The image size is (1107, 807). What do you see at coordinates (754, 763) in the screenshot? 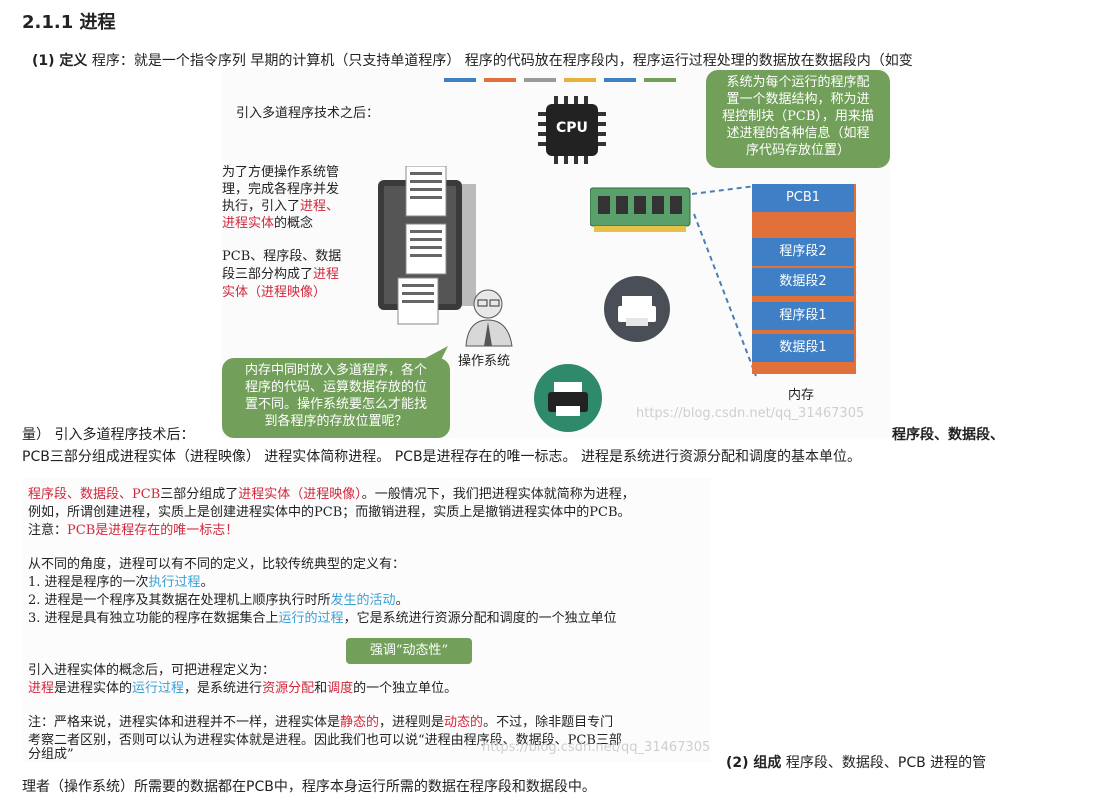
I see `composition-label: (2) 组成` at bounding box center [754, 763].